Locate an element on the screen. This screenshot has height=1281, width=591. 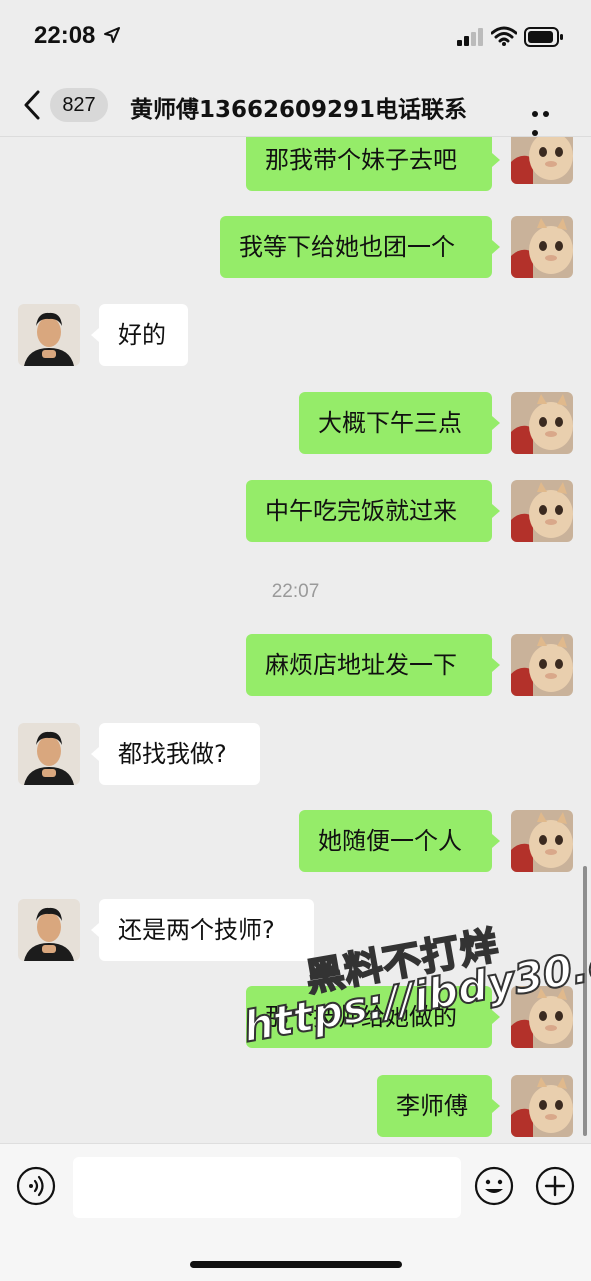
cell-signal-icon is located at coordinates (470, 37).